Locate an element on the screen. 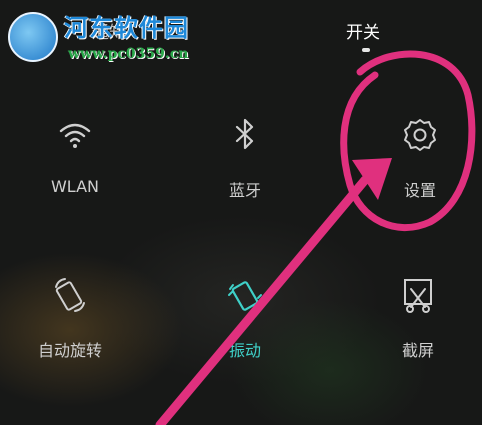 This screenshot has width=482, height=425. toggle-label: WLAN is located at coordinates (74, 186).